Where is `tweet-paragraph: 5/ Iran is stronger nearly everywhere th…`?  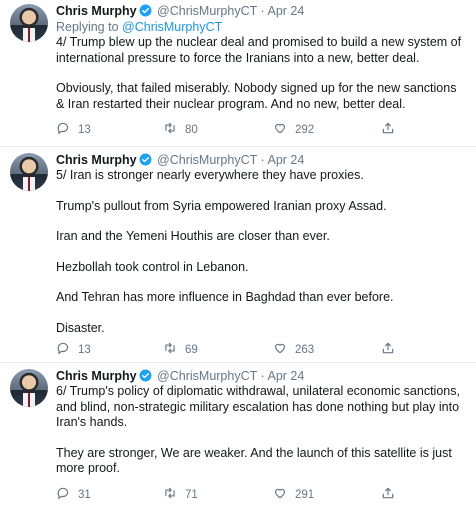
tweet-paragraph: 5/ Iran is stronger nearly everywhere th… is located at coordinates (210, 175).